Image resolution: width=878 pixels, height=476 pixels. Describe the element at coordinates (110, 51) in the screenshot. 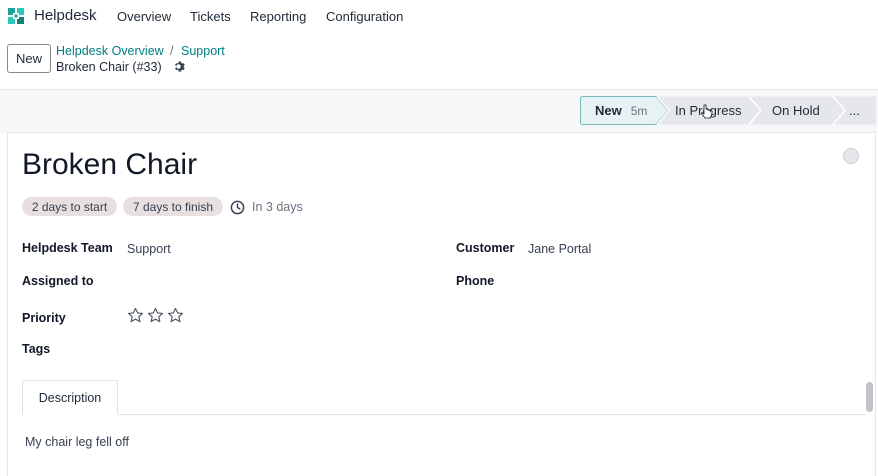

I see `breadcrumb-helpdesk-overview: Helpdesk Overview` at that location.